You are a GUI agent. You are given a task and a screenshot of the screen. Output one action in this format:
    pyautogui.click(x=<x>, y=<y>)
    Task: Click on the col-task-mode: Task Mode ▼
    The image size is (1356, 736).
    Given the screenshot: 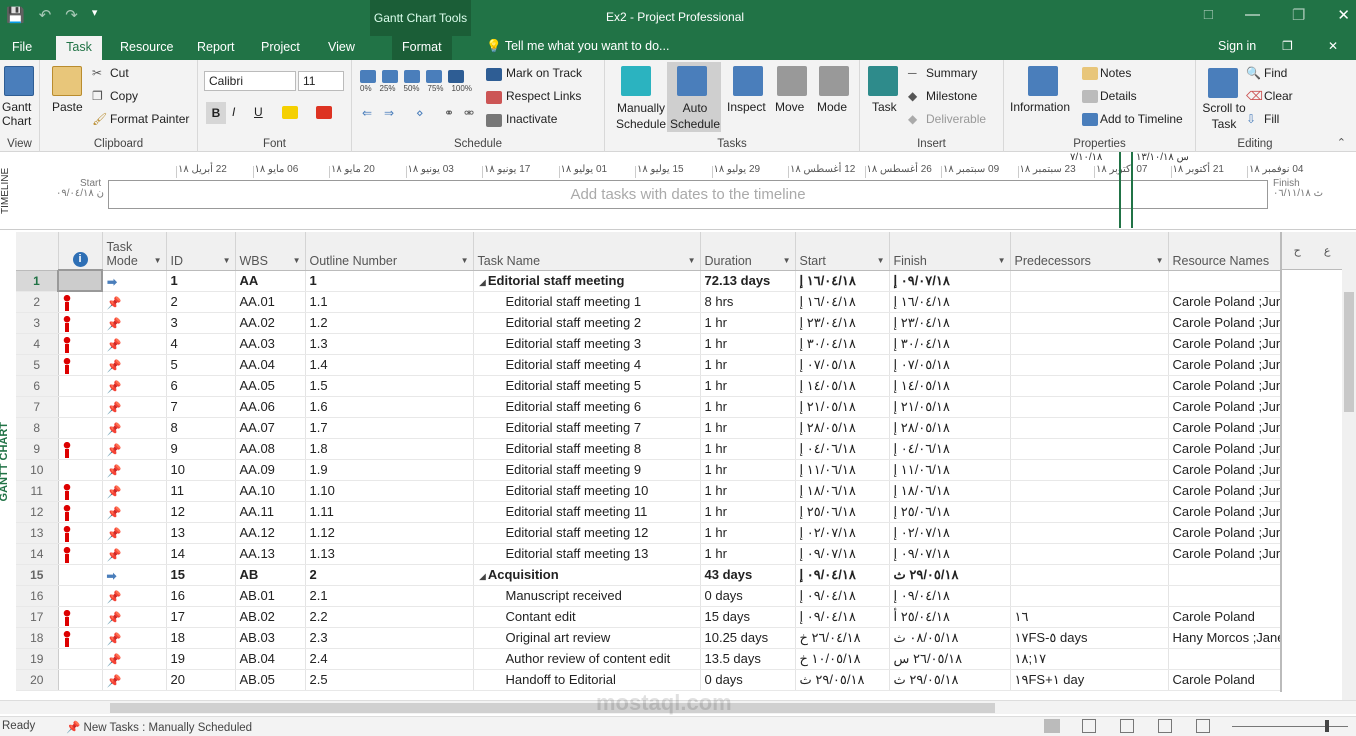 What is the action you would take?
    pyautogui.click(x=134, y=251)
    